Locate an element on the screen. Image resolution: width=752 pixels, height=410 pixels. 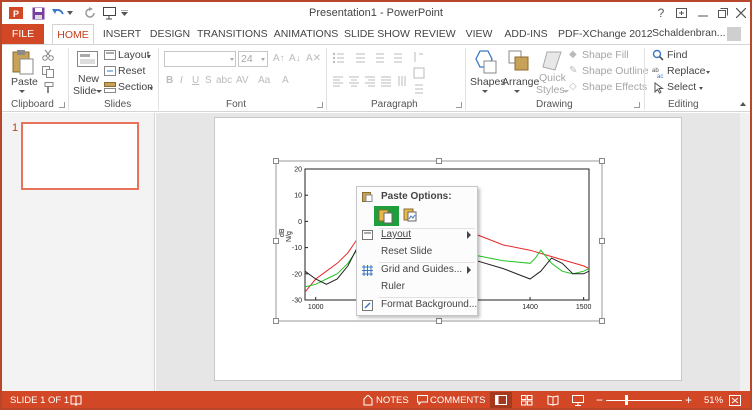
spell-check-icon is located at coordinates (76, 401).